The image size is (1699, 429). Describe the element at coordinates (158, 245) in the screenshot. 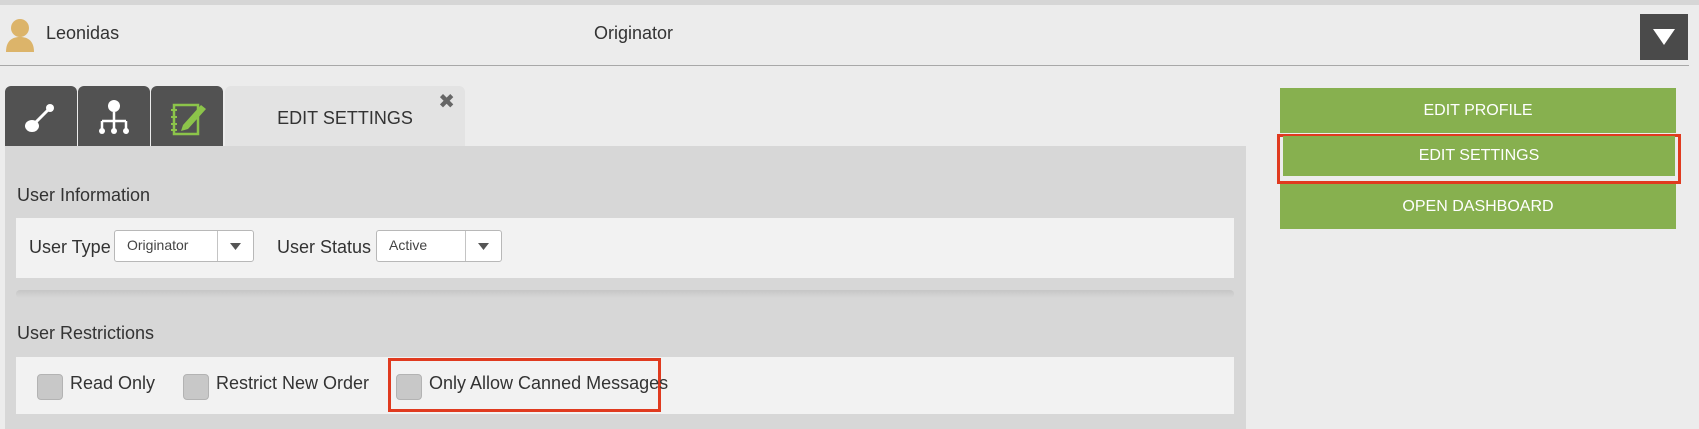

I see `user-type-value: Originator` at that location.